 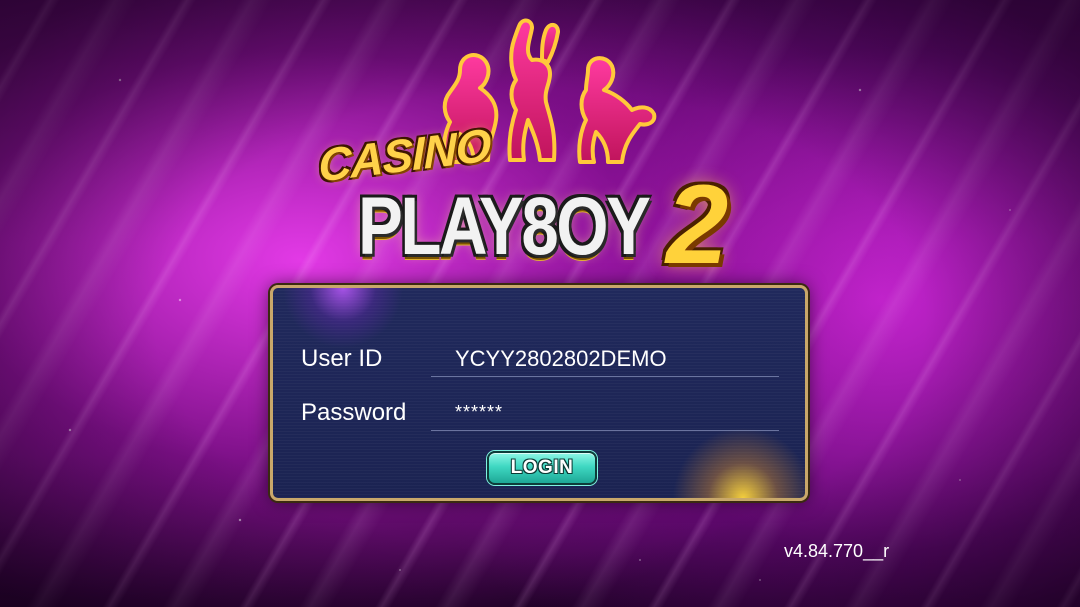 What do you see at coordinates (504, 226) in the screenshot?
I see `logo-main-text: PLAY8OY` at bounding box center [504, 226].